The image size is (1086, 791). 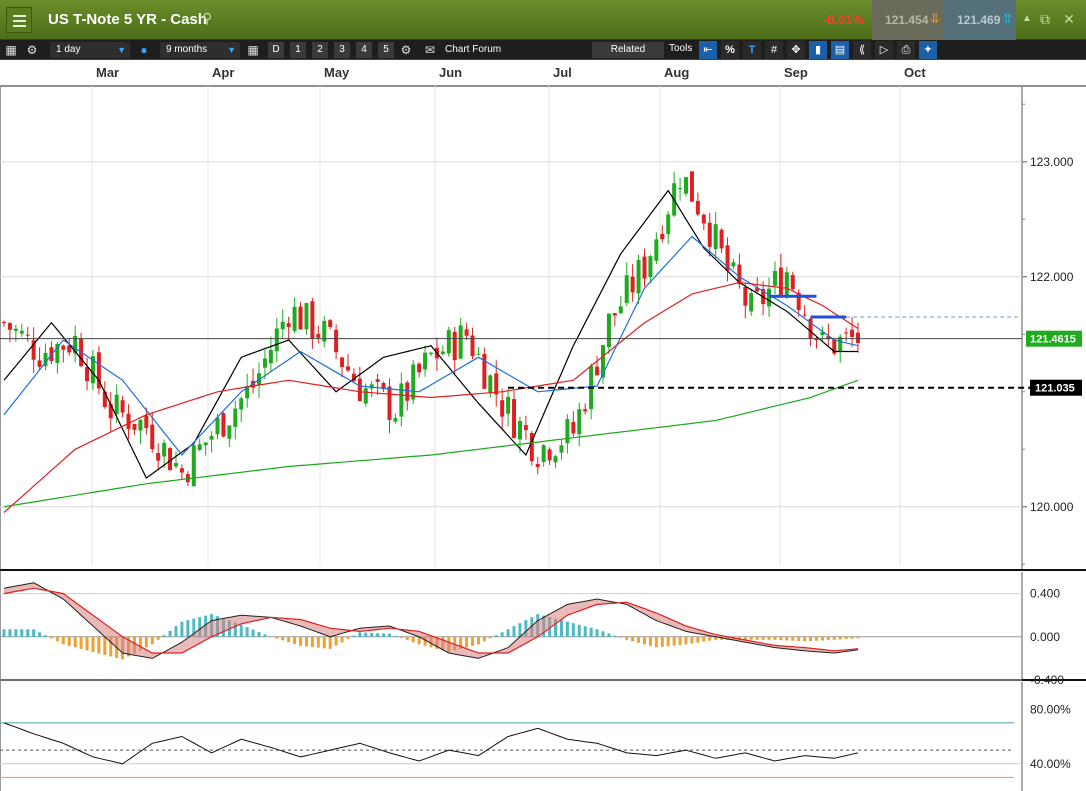 What do you see at coordinates (980, 20) in the screenshot?
I see `buy-button: 121.469 ⥣` at bounding box center [980, 20].